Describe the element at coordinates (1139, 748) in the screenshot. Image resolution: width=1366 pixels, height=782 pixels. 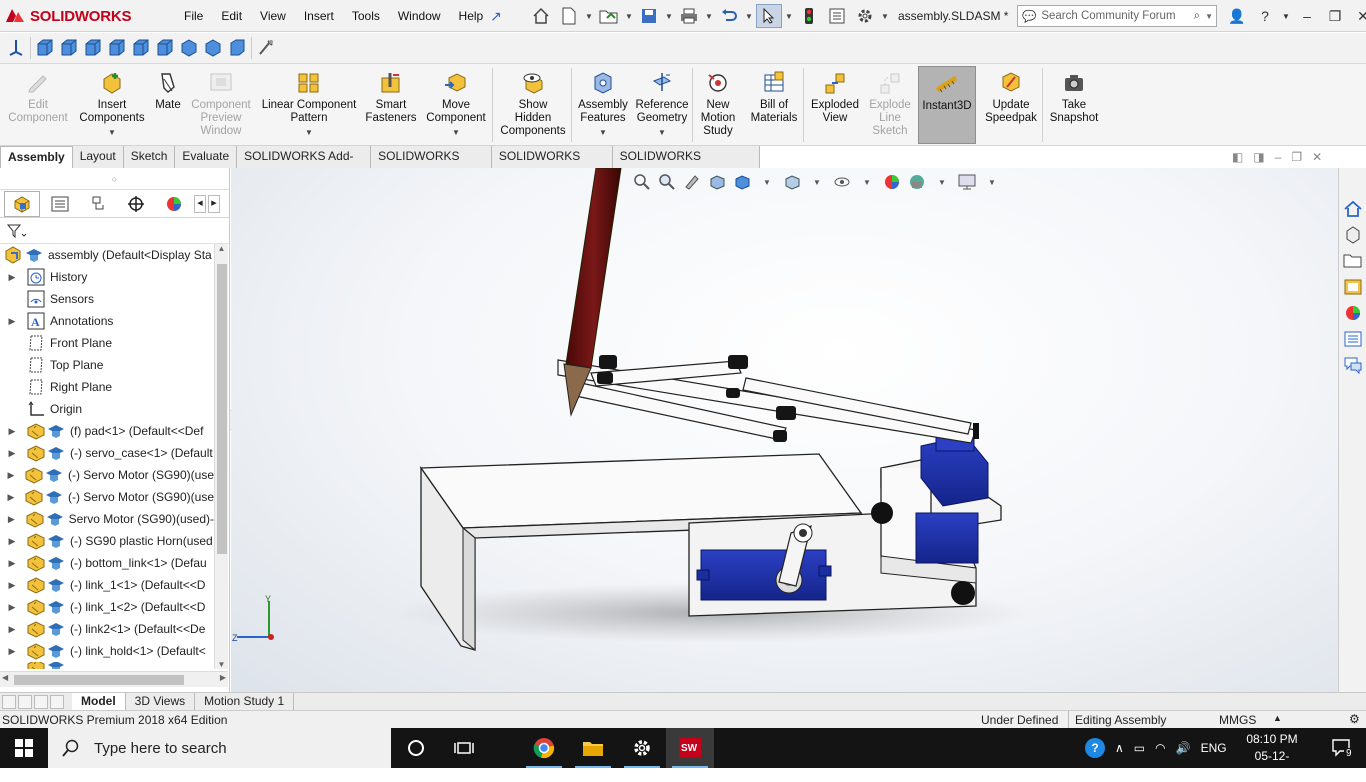
I see `battery-icon: ▭` at that location.